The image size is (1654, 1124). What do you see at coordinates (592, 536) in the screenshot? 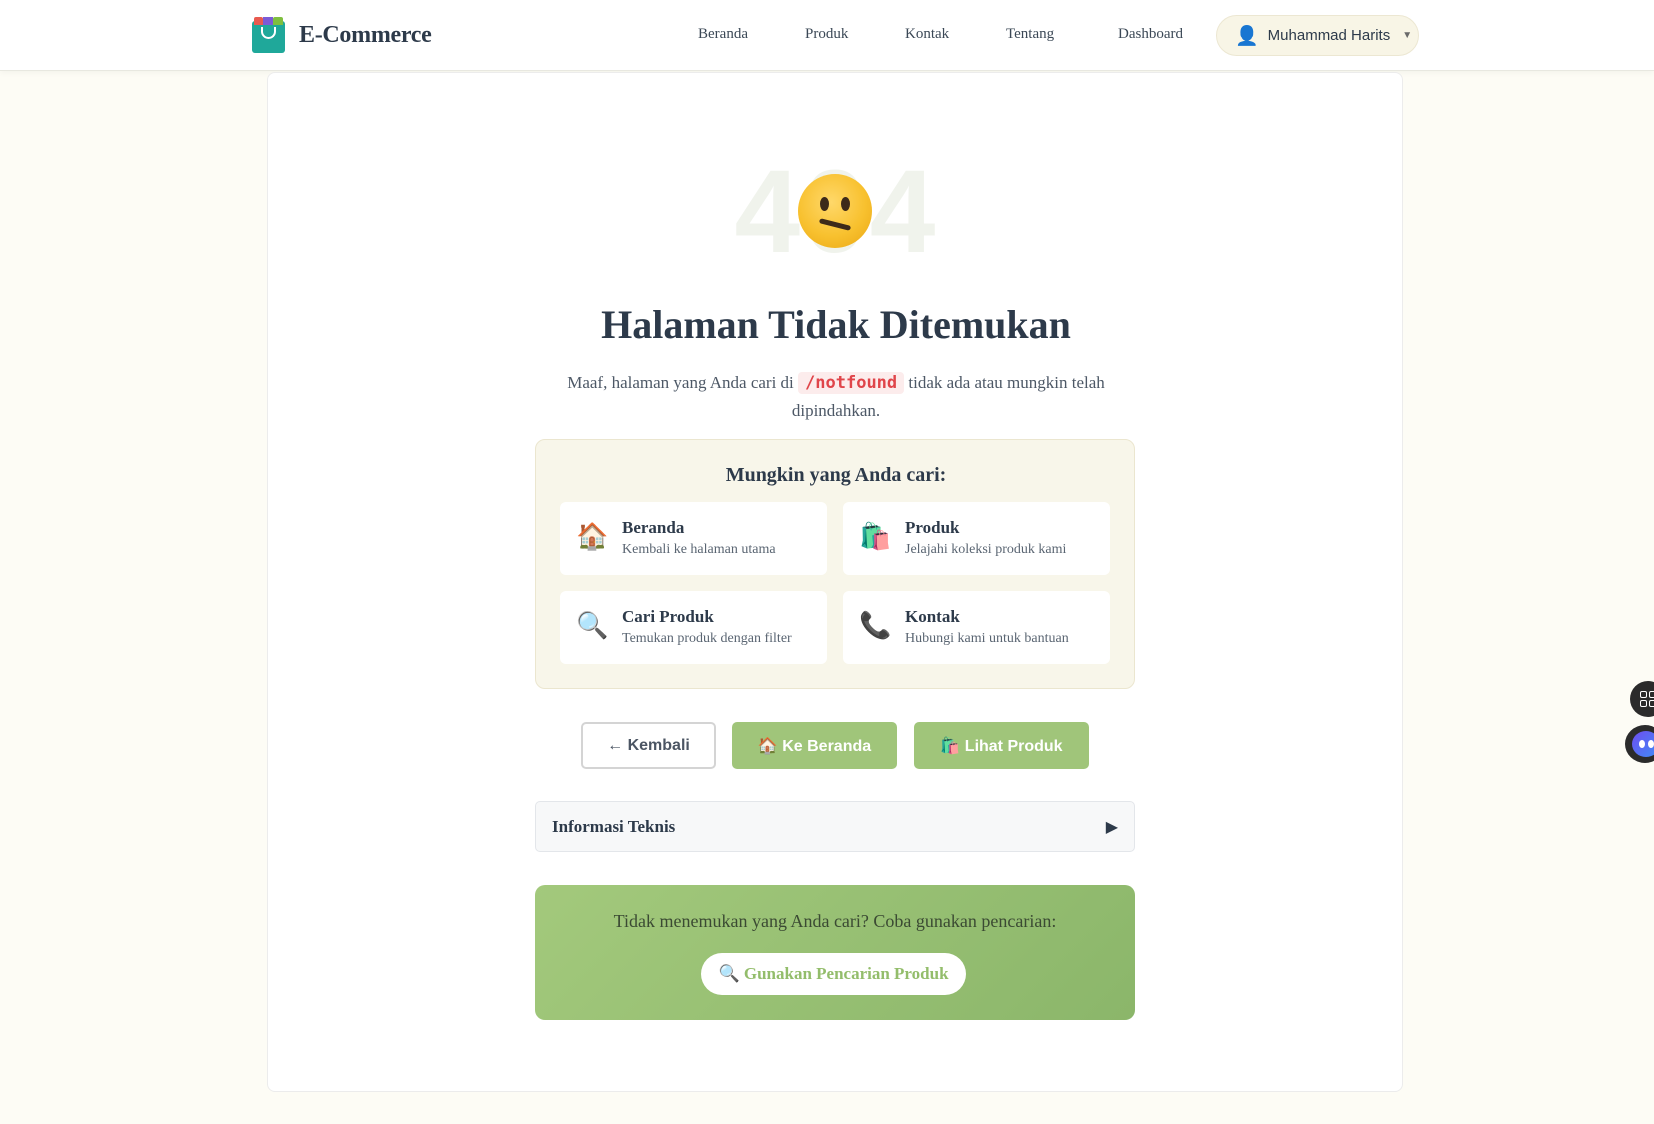
I see `house-icon: 🏠` at bounding box center [592, 536].